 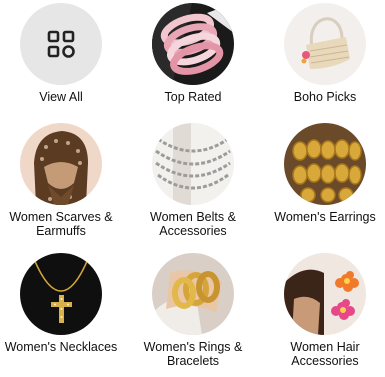 What do you see at coordinates (193, 97) in the screenshot?
I see `category-label: Top Rated` at bounding box center [193, 97].